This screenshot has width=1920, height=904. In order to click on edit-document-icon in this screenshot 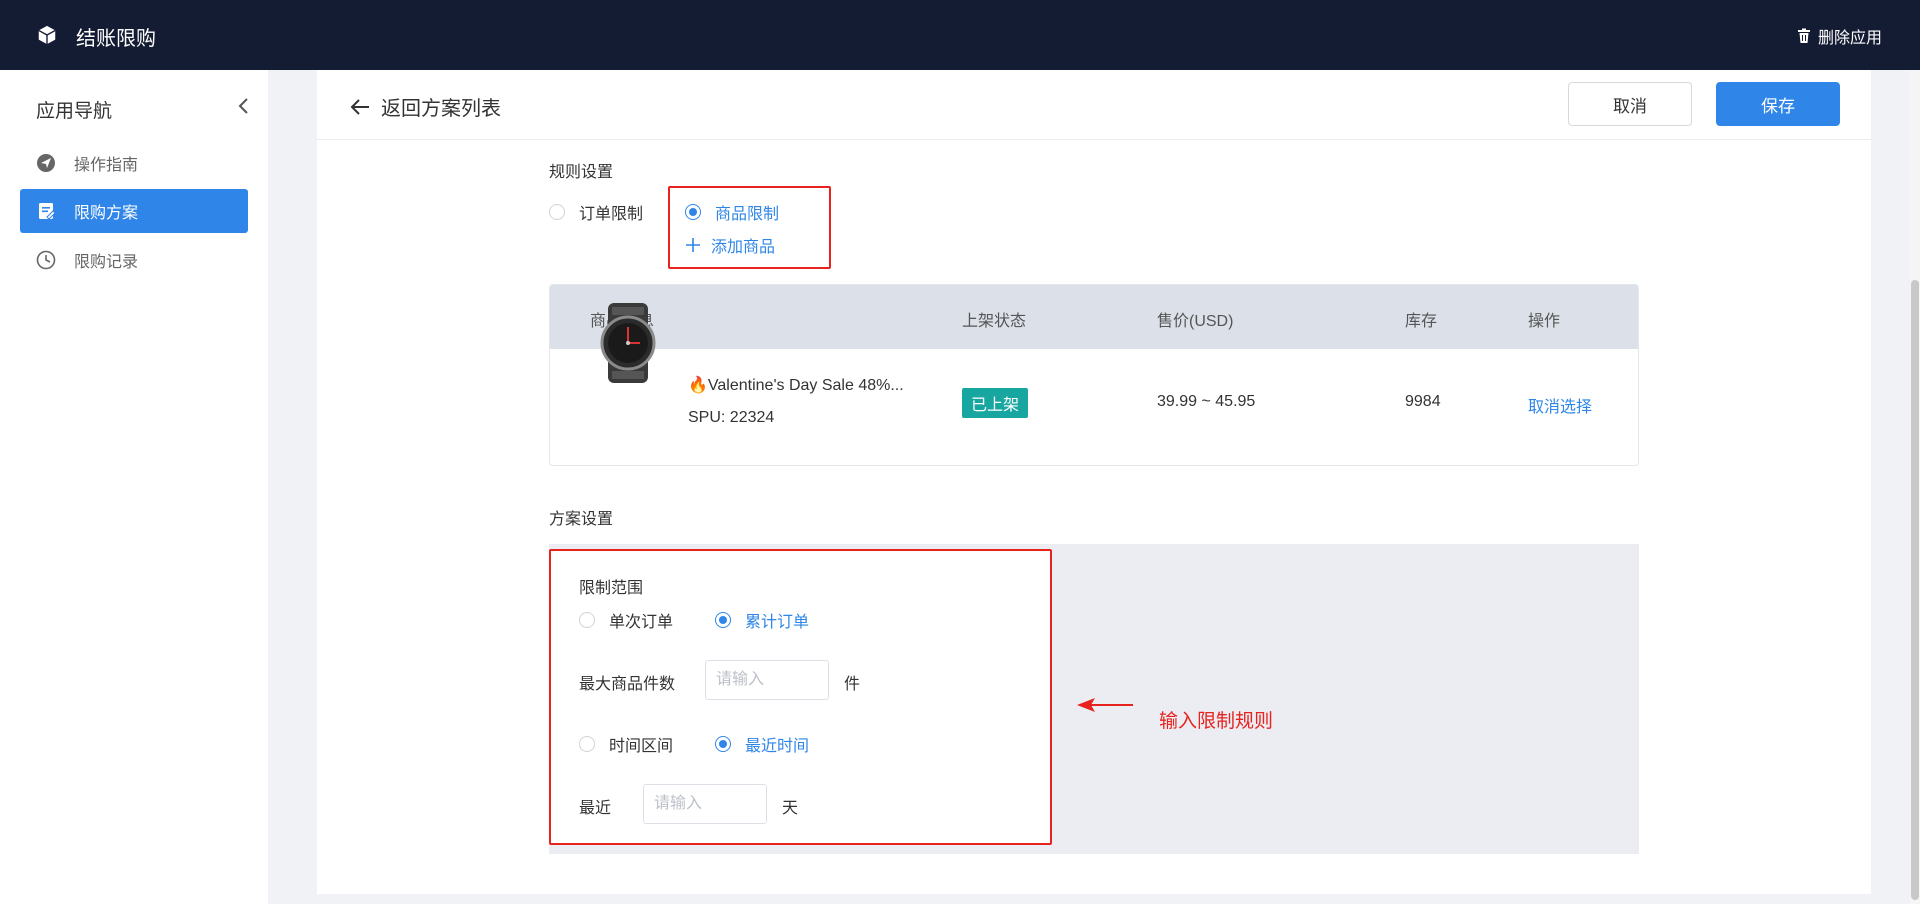, I will do `click(46, 211)`.